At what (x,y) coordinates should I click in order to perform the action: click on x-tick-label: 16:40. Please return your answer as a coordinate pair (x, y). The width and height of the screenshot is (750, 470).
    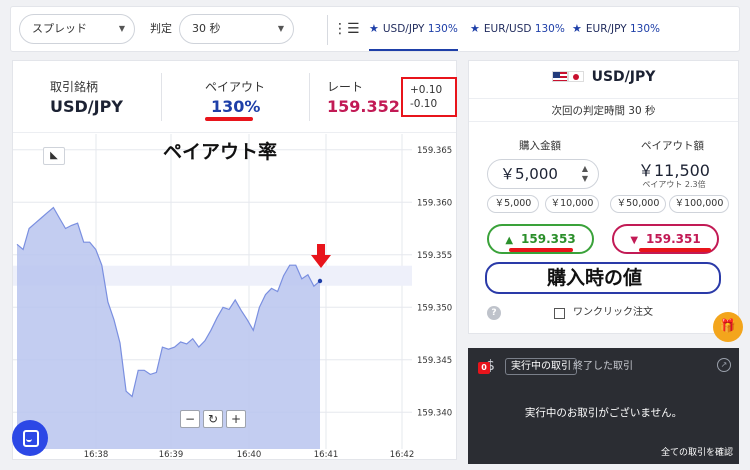
    Looking at the image, I should click on (249, 455).